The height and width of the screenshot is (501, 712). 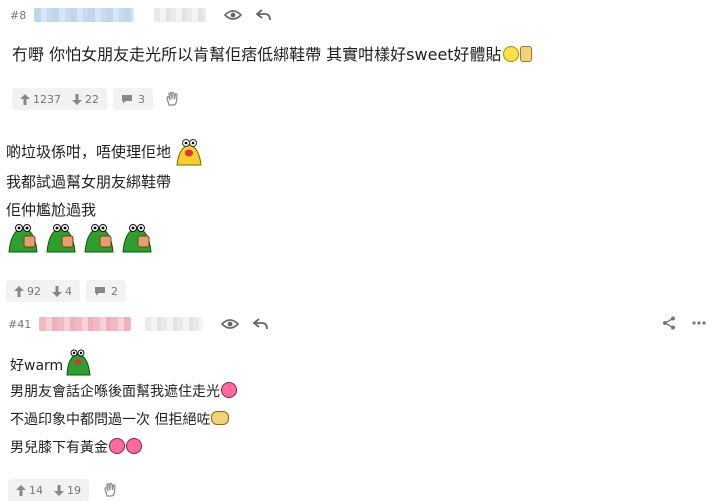 I want to click on upvote-button: 92, so click(x=27, y=291).